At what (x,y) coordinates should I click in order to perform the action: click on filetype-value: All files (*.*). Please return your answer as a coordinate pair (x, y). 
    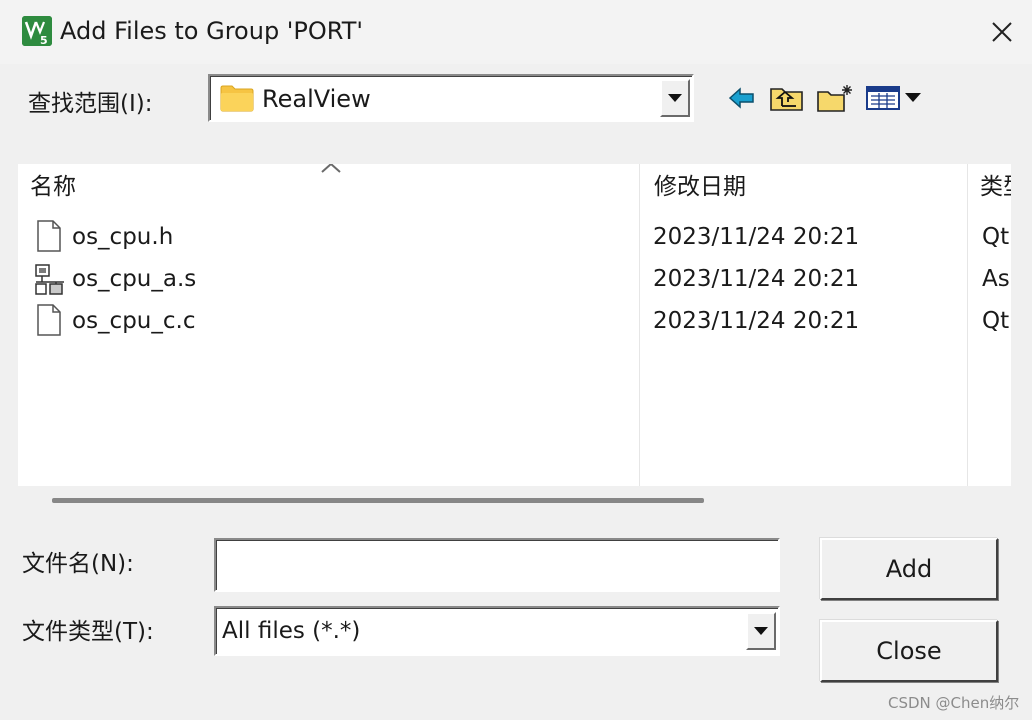
    Looking at the image, I should click on (291, 631).